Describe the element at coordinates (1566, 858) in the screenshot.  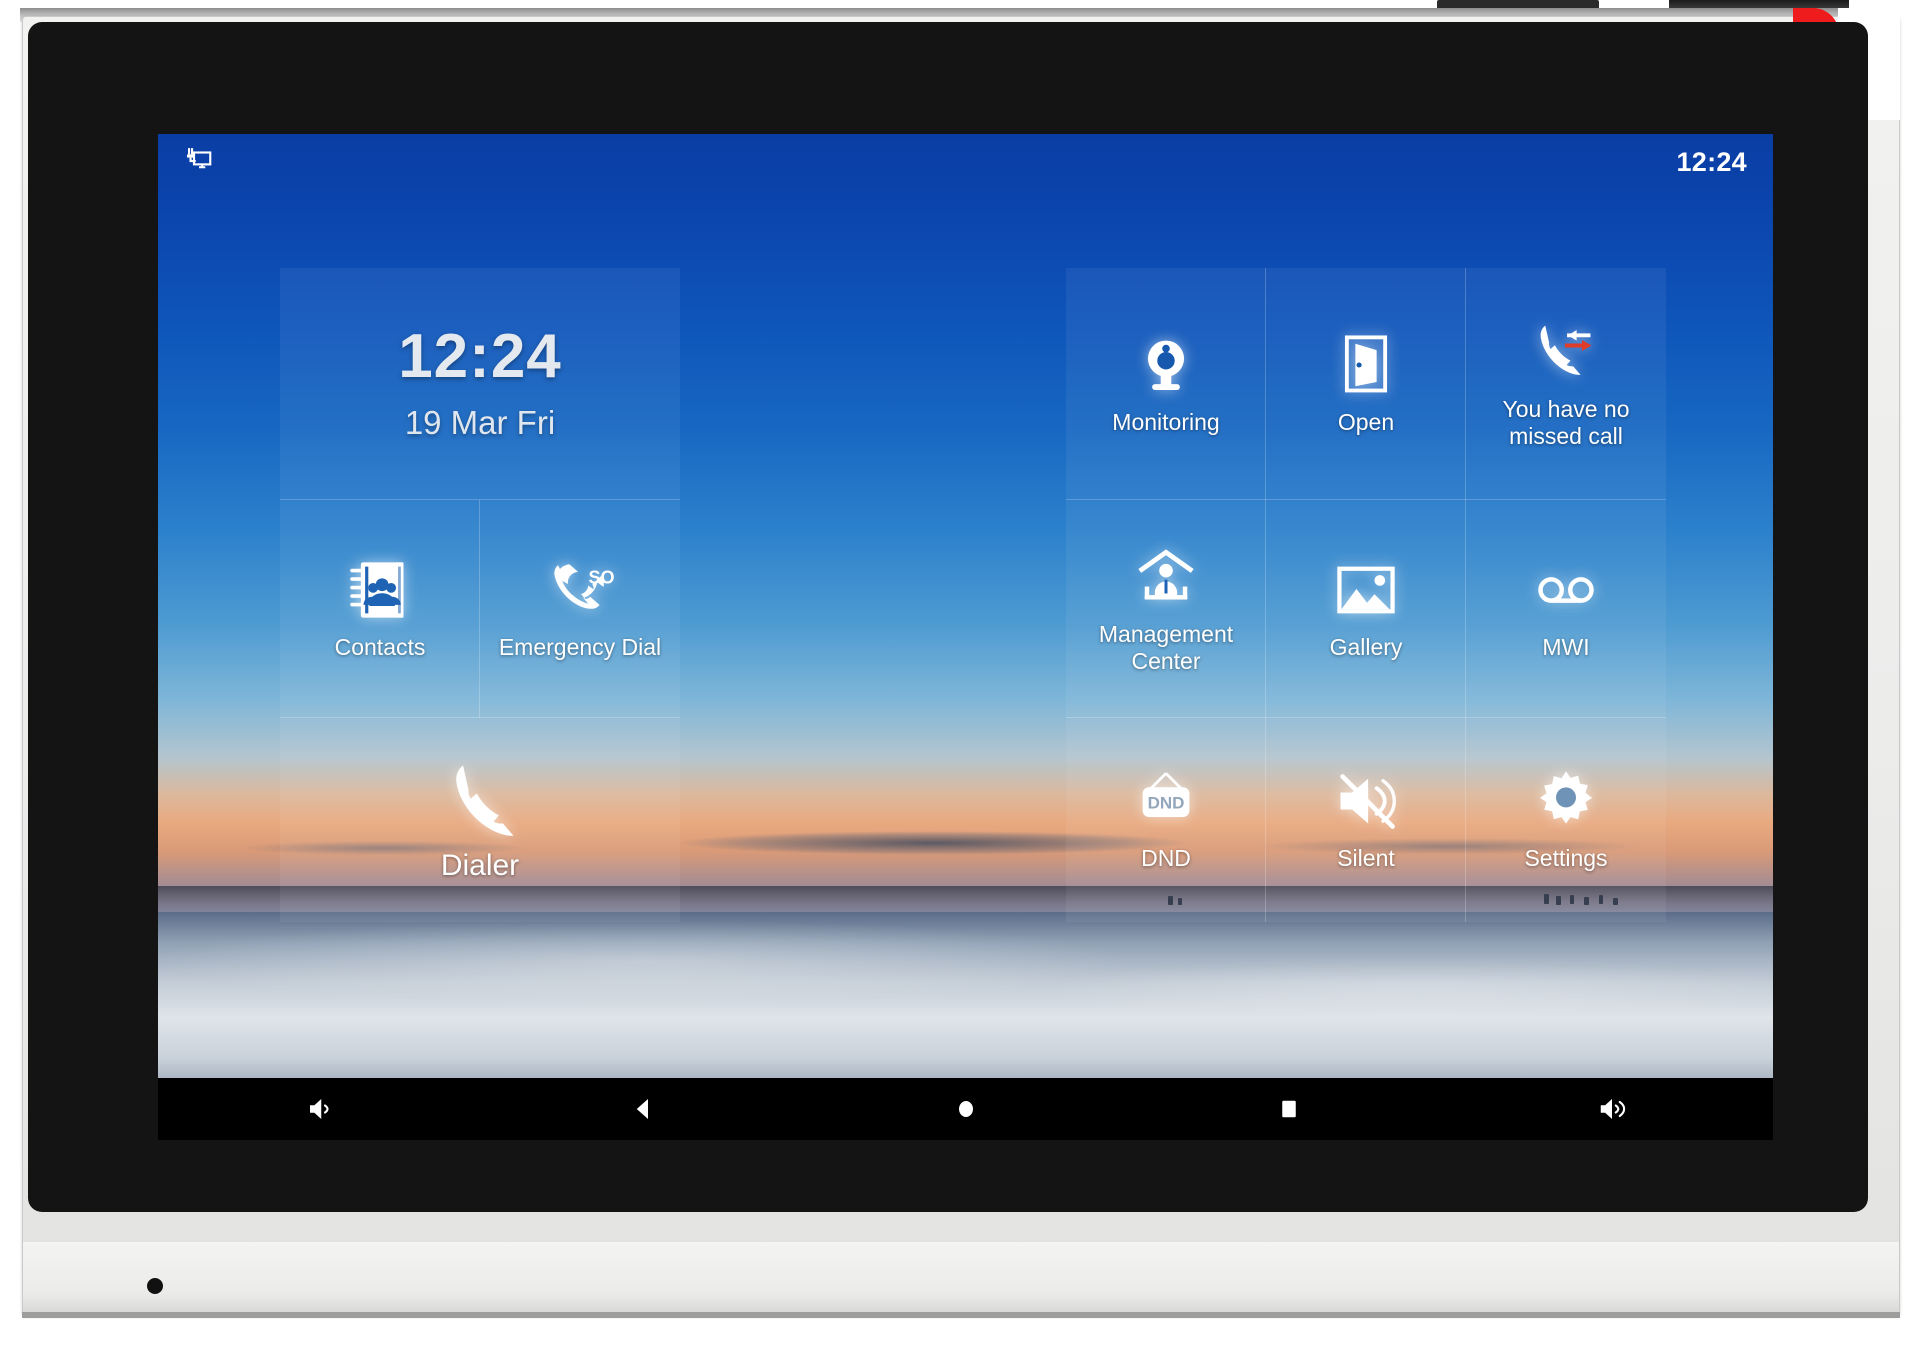
I see `tile-label: Settings` at that location.